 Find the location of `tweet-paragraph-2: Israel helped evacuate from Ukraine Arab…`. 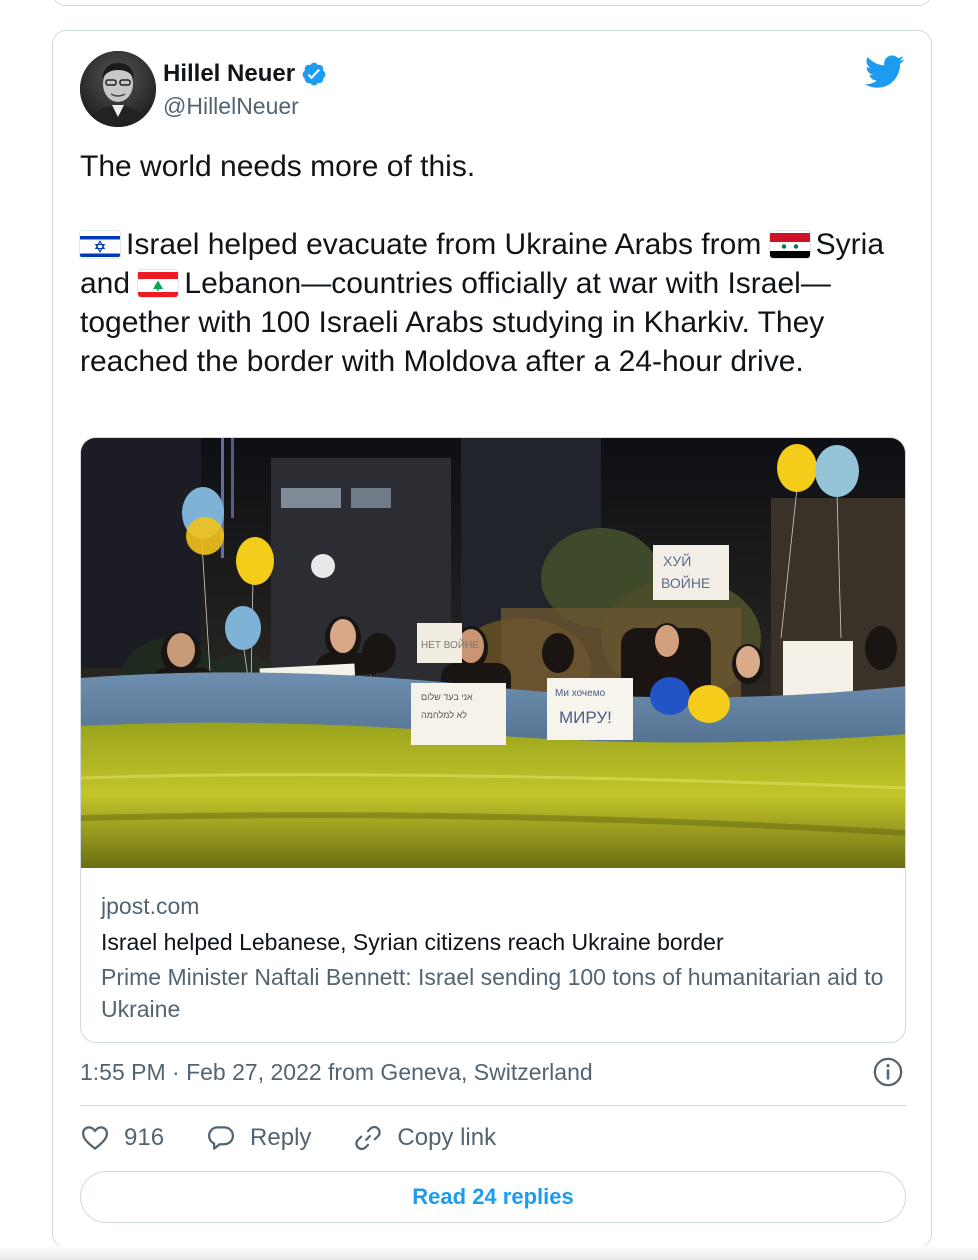

tweet-paragraph-2: Israel helped evacuate from Ukraine Arab… is located at coordinates (495, 303).